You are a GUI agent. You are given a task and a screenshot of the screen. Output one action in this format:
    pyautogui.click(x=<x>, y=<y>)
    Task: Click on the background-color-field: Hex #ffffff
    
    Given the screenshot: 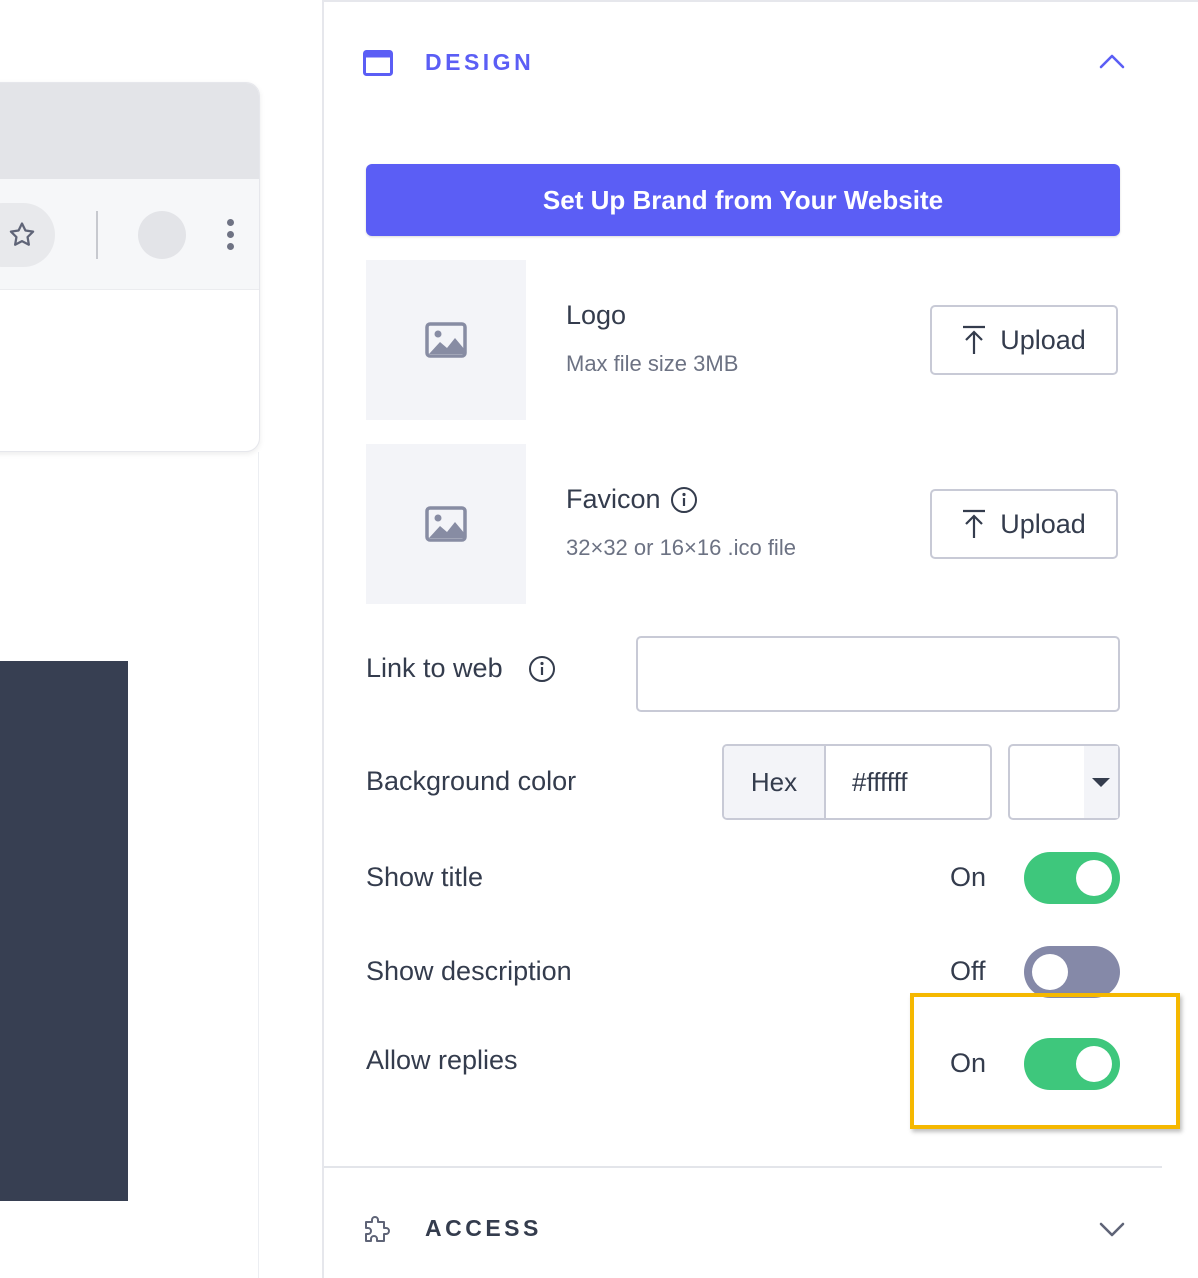 What is the action you would take?
    pyautogui.click(x=857, y=782)
    